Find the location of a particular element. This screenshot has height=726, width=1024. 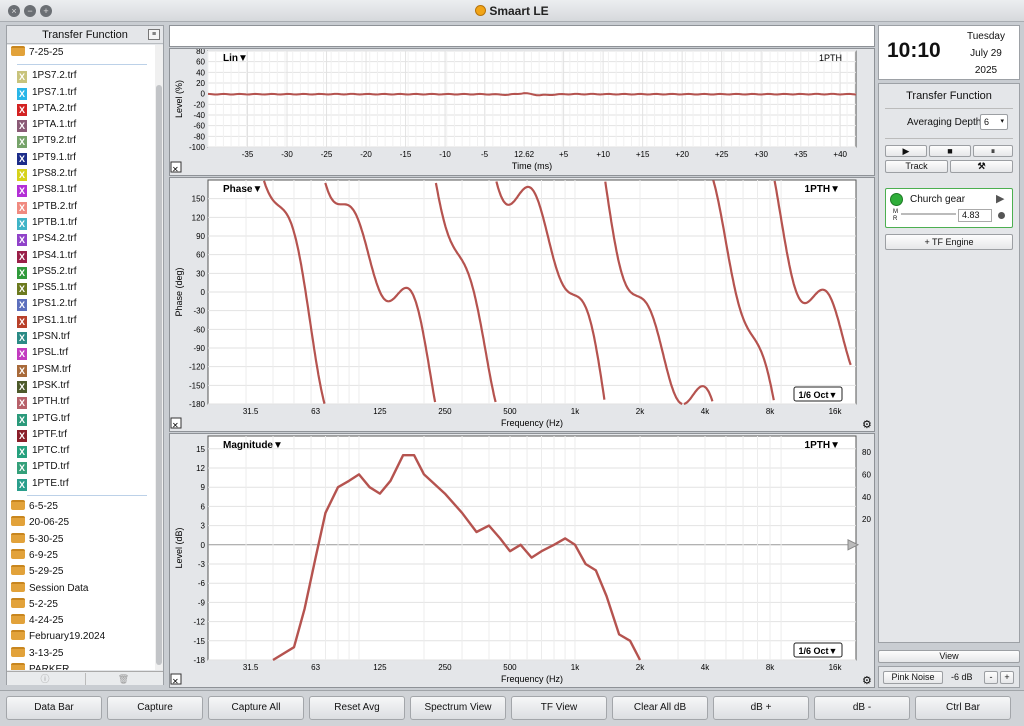

folder-name: PARKER is located at coordinates (49, 666).